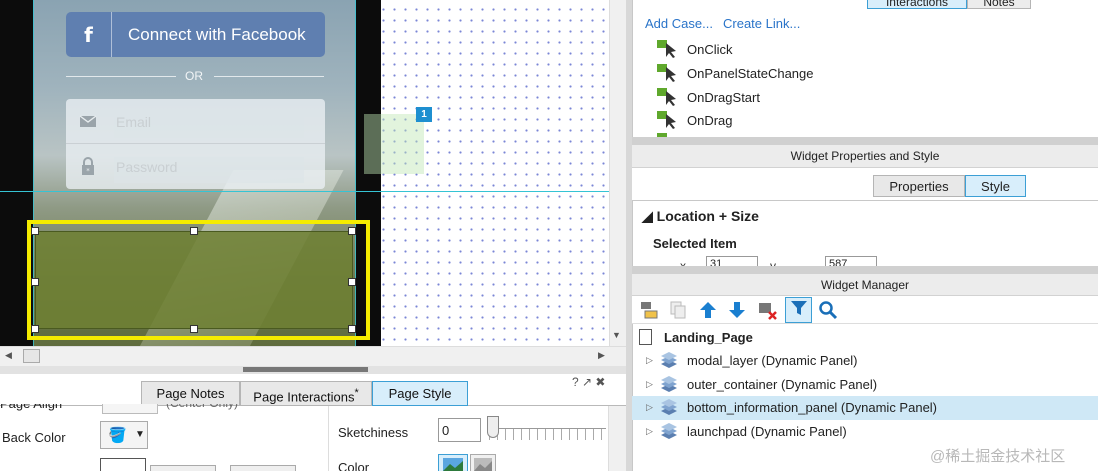 The image size is (1098, 471). What do you see at coordinates (588, 382) in the screenshot?
I see `panel-window-controls: ? ↗ ✖` at bounding box center [588, 382].